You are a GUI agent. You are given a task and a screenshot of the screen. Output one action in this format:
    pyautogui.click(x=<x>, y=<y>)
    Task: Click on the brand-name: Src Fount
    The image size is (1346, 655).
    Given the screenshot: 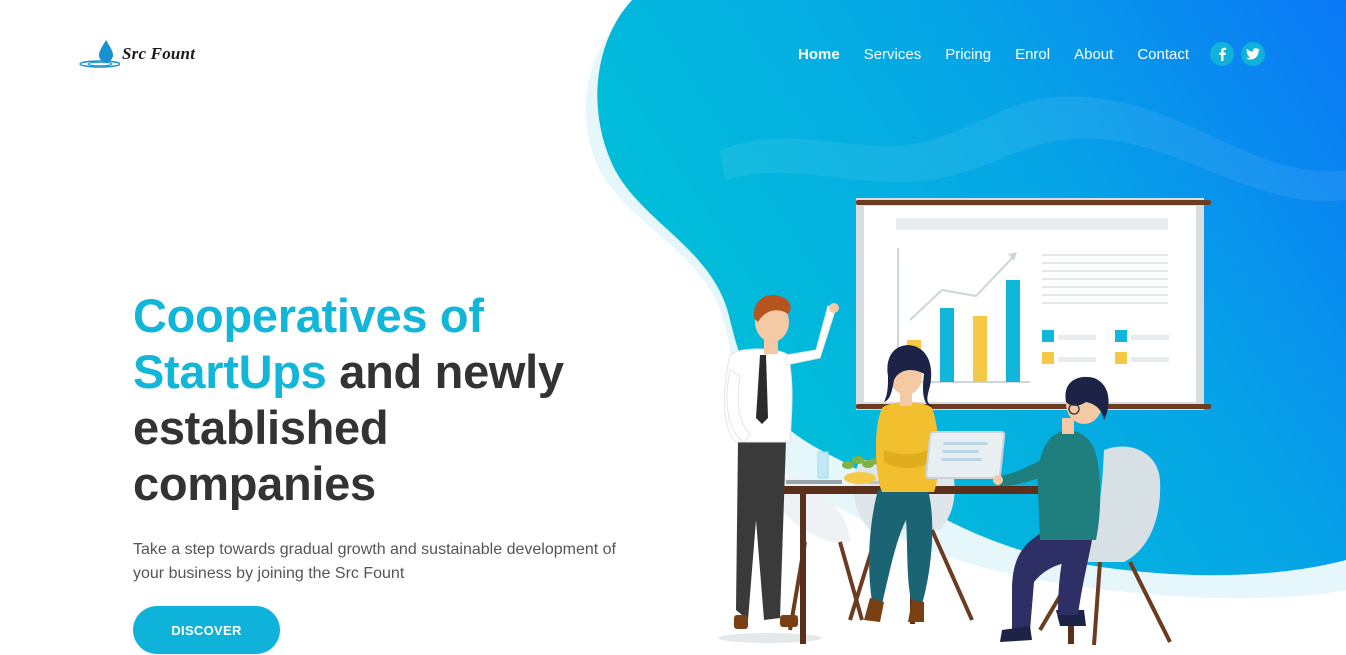 What is the action you would take?
    pyautogui.click(x=159, y=53)
    